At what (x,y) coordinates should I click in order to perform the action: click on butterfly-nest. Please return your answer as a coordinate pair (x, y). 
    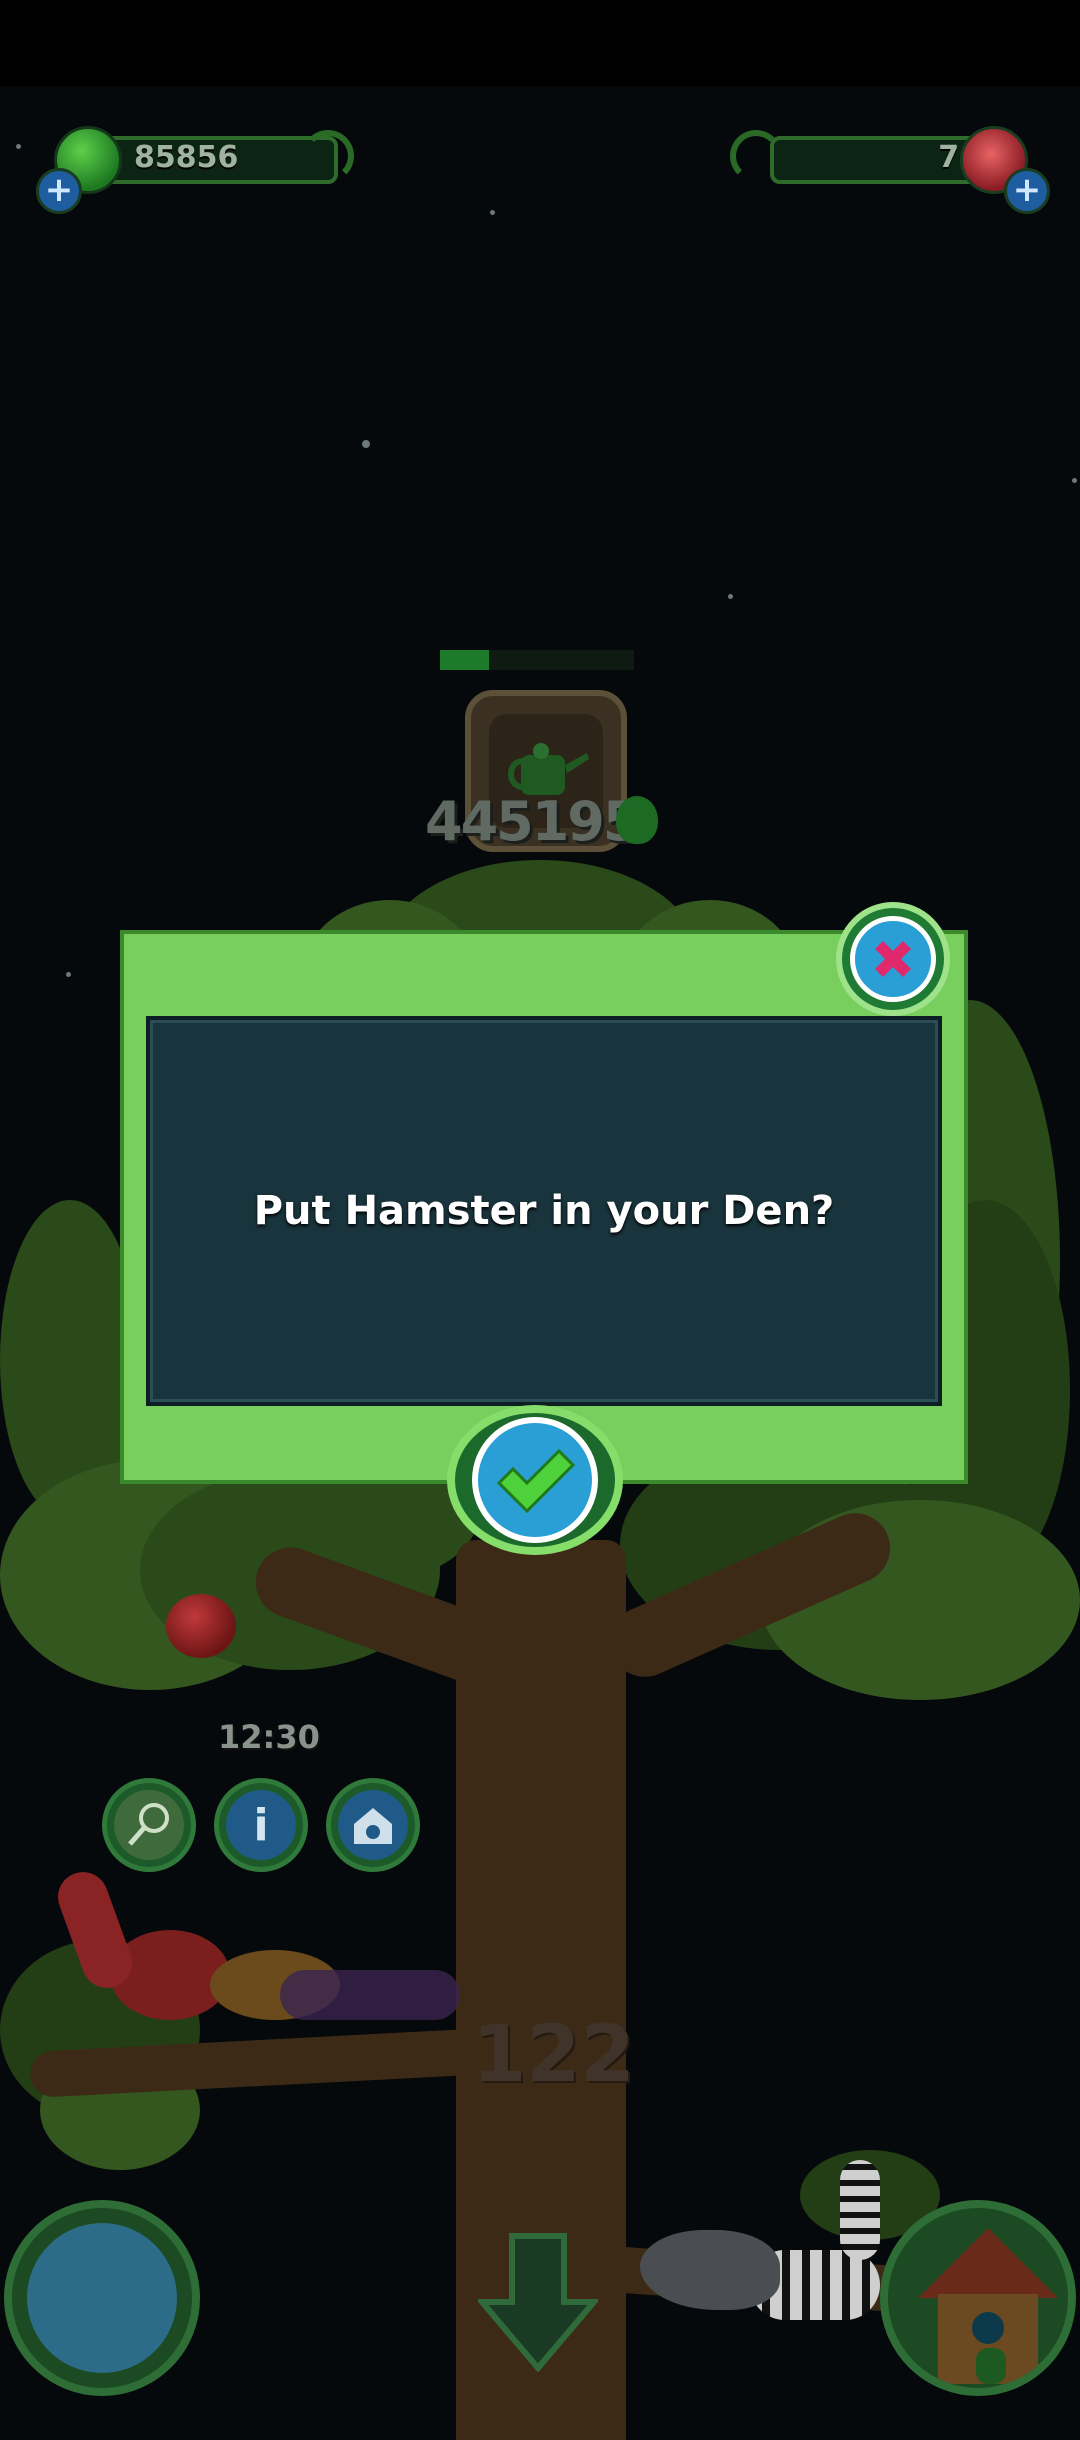
    Looking at the image, I should click on (370, 1995).